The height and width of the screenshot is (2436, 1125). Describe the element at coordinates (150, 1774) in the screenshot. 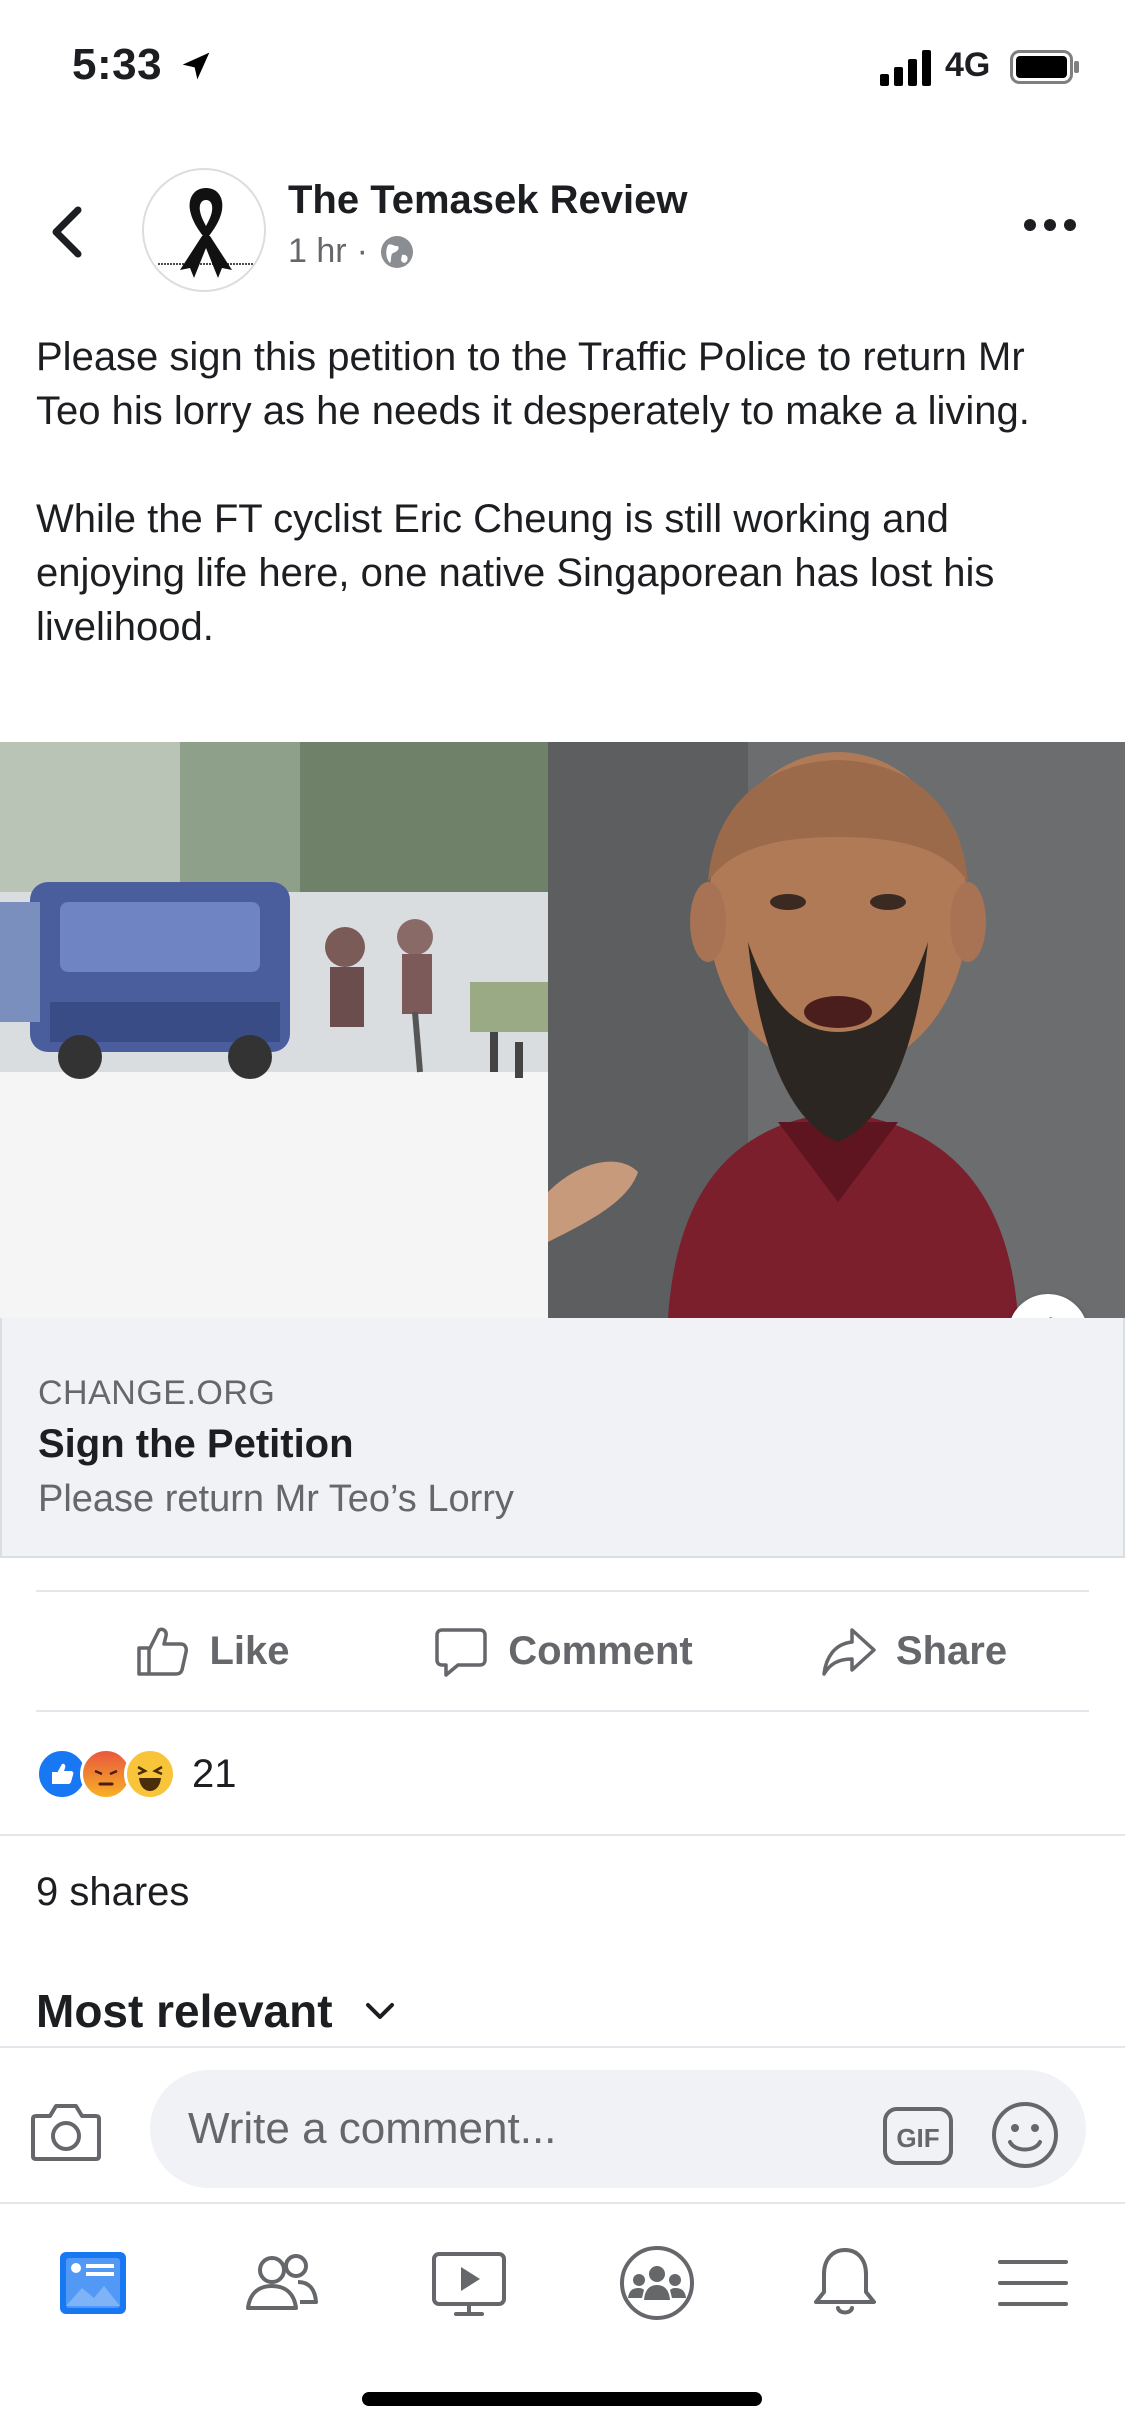

I see `haha-reaction-icon` at that location.